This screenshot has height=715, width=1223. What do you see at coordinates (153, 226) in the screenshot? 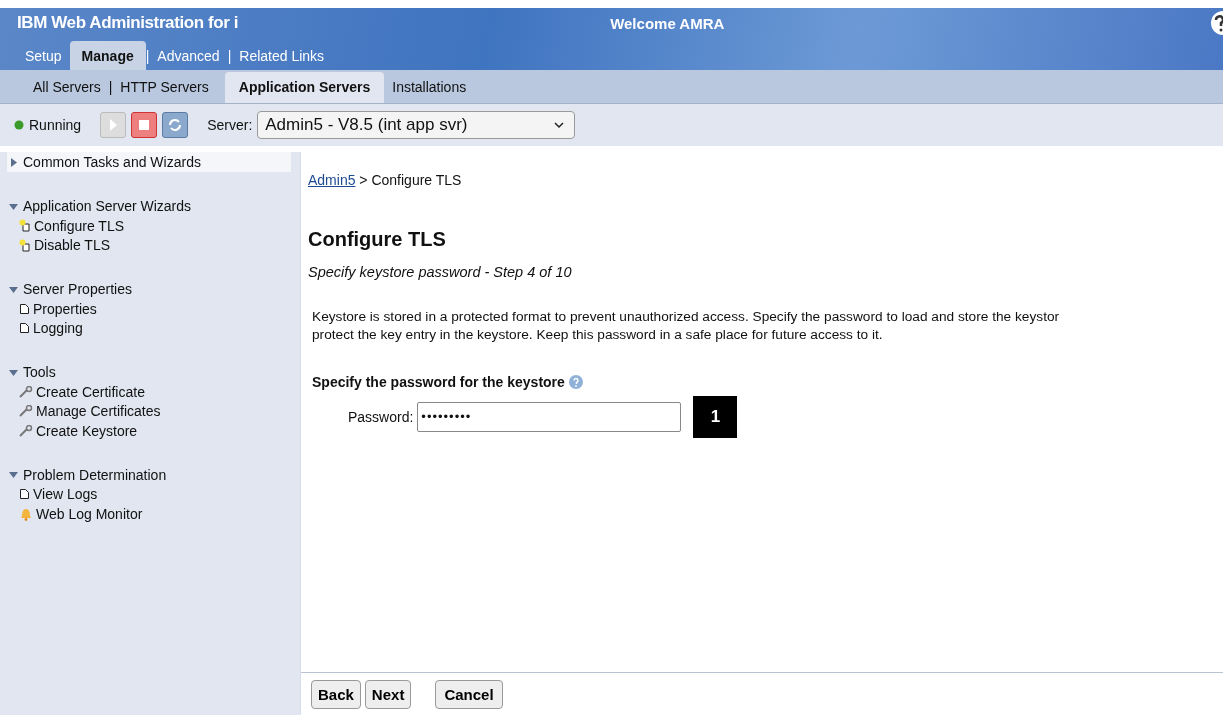
I see `sidebar-link: Configure TLS` at bounding box center [153, 226].